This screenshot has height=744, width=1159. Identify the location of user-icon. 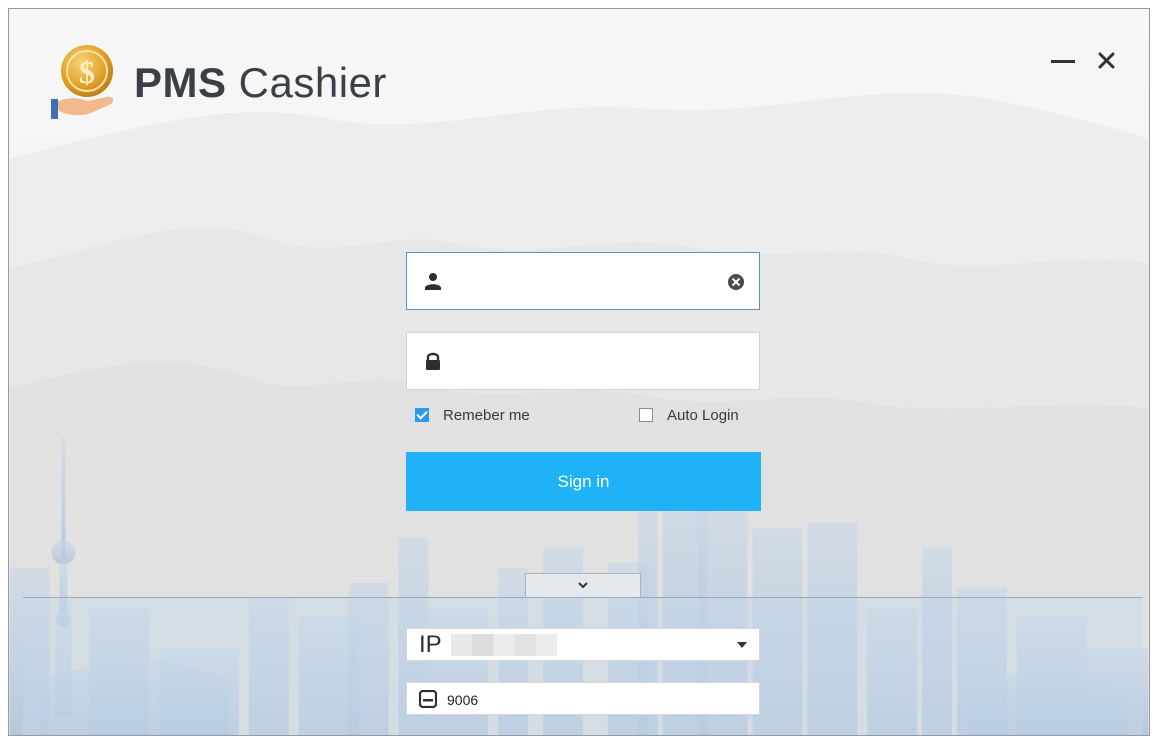
(433, 281).